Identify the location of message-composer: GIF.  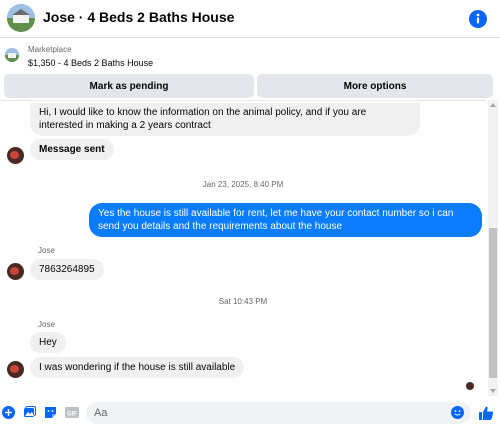
(250, 413).